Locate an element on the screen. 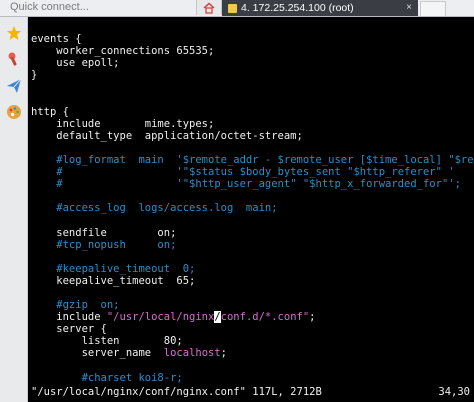  editor-line: worker_connections 65535; is located at coordinates (252, 51).